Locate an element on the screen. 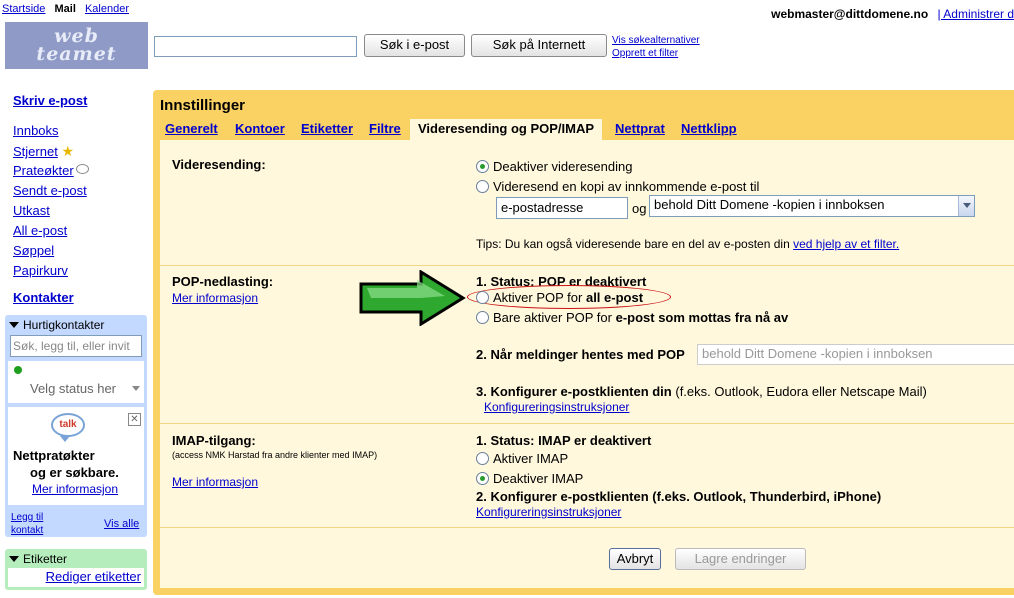 This screenshot has height=598, width=1014. pop-label: POP-nedlasting: is located at coordinates (223, 281).